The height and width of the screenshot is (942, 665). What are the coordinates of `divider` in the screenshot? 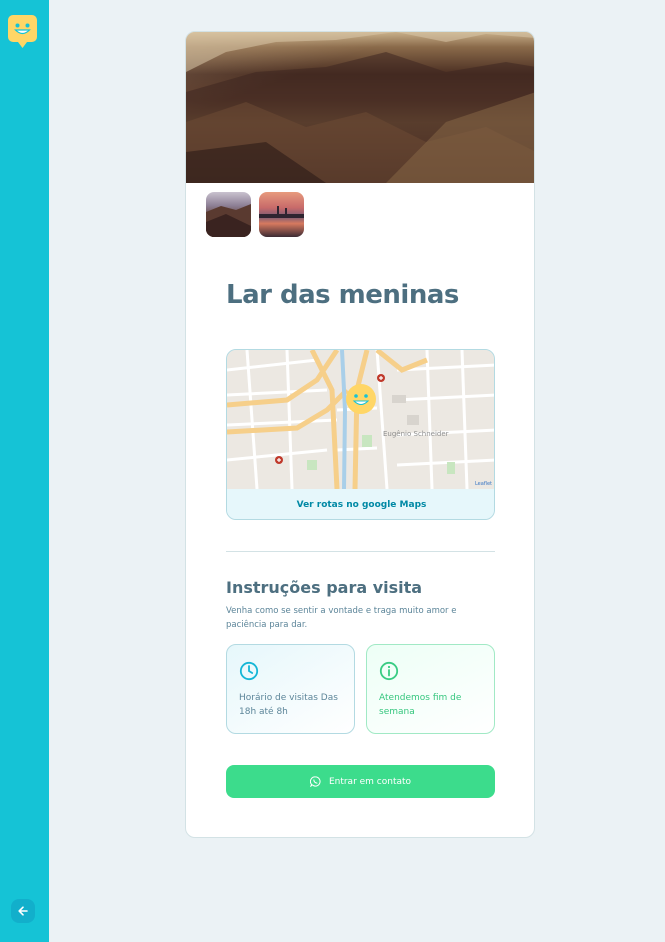 It's located at (360, 551).